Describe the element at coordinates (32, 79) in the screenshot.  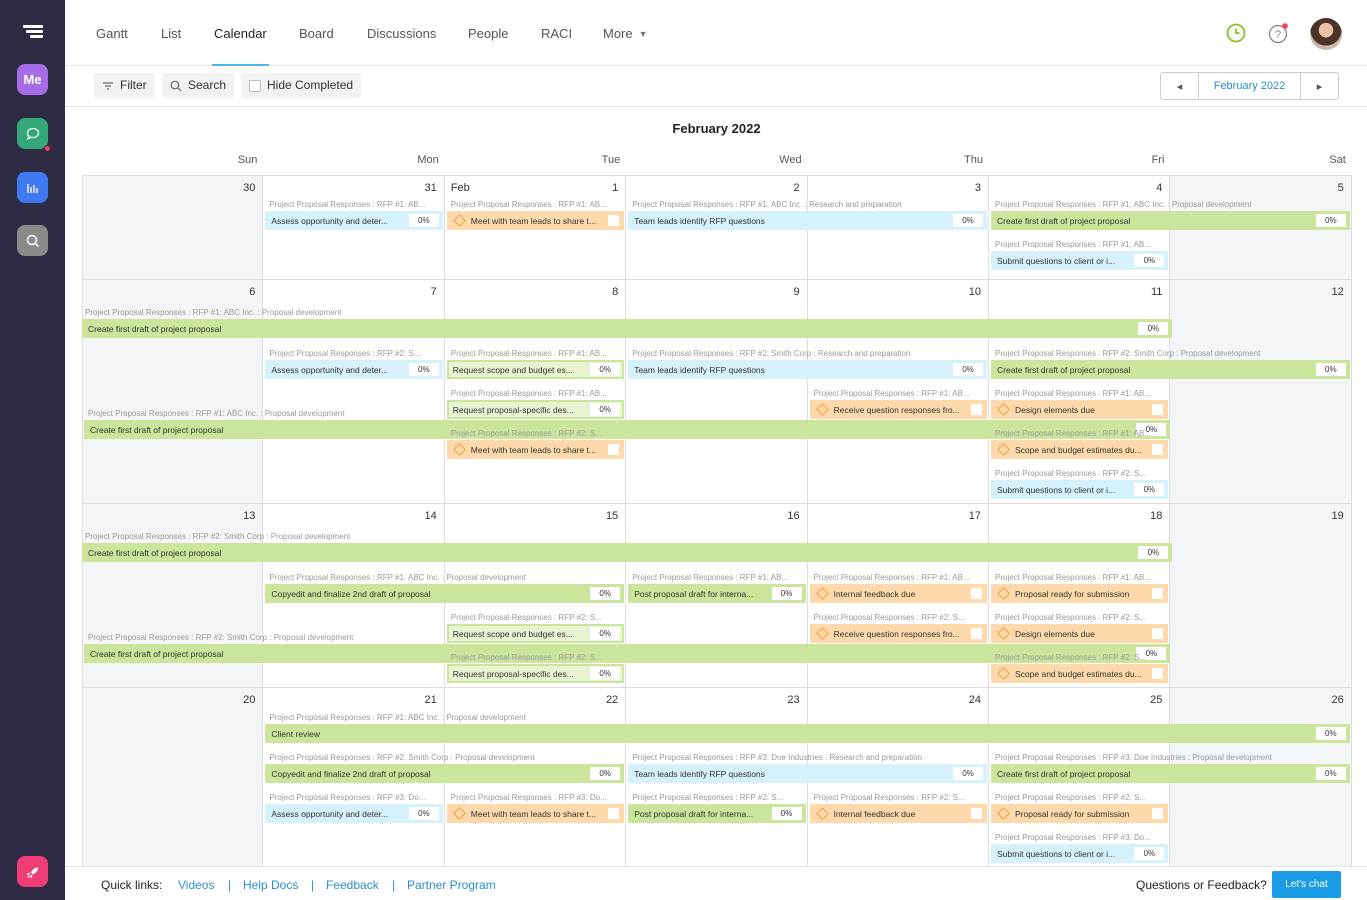
I see `me-button: Me` at that location.